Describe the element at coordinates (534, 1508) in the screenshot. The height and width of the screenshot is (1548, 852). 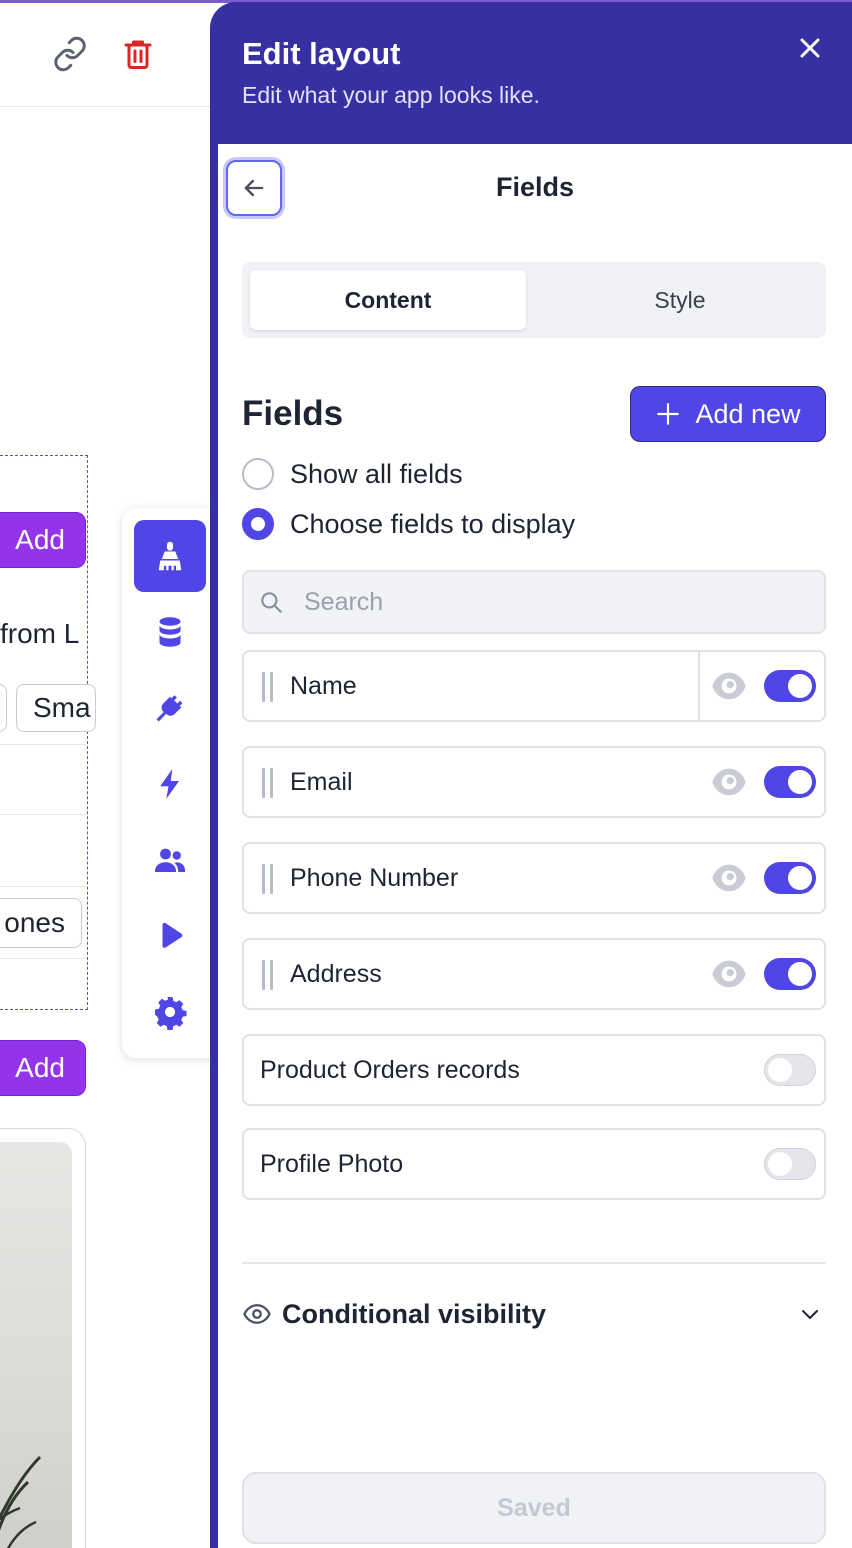
I see `saved-button: Saved` at that location.